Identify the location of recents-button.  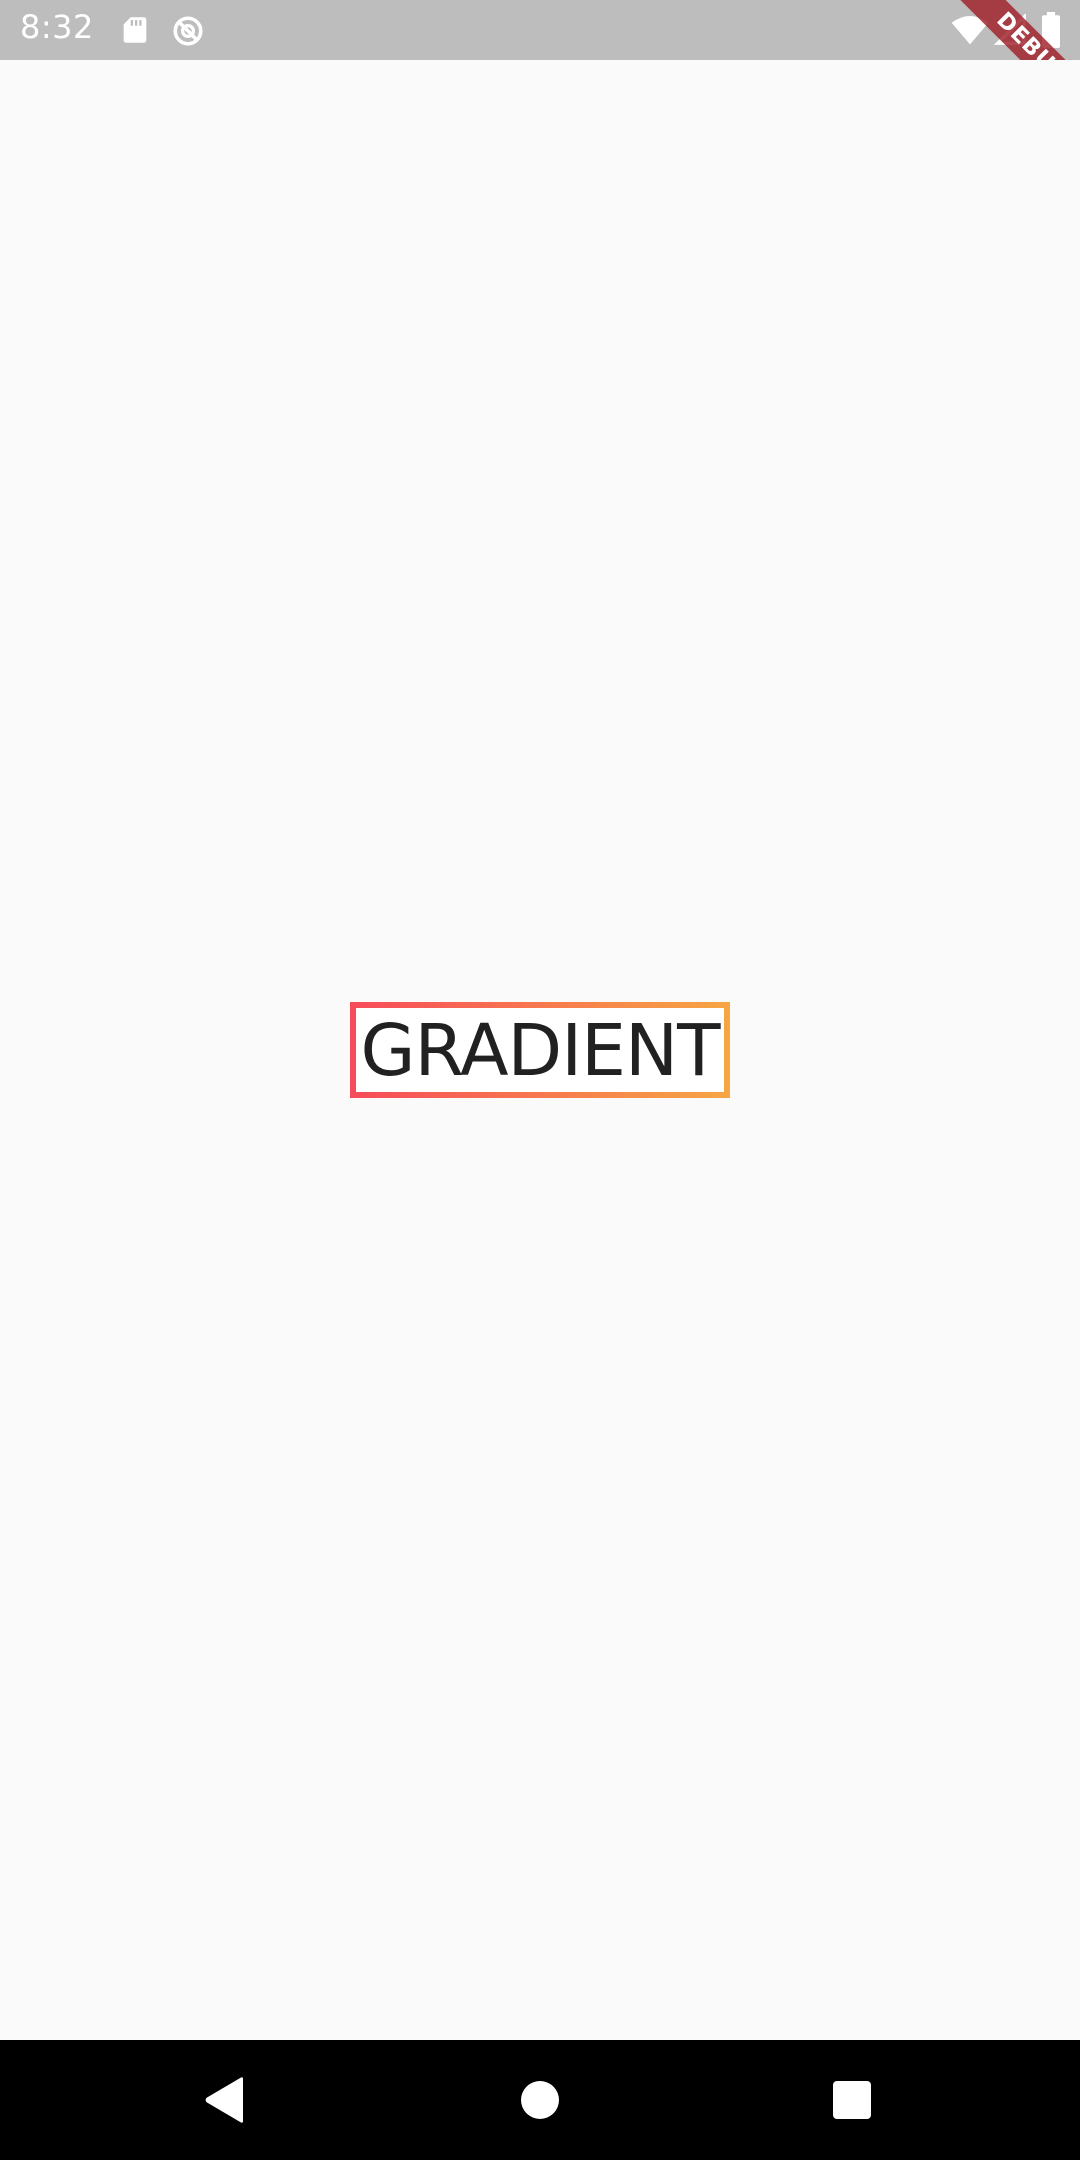
(852, 2100).